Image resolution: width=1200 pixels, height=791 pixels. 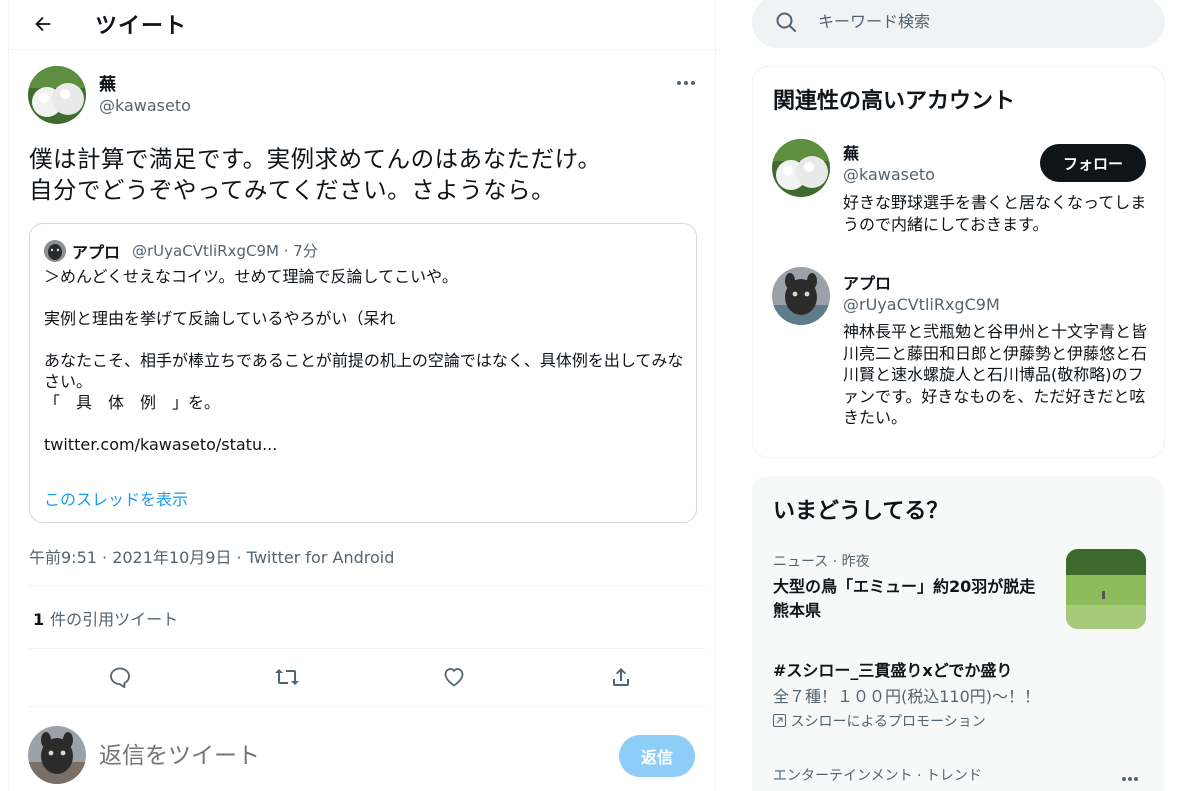 I want to click on quote-tweets-count: 1 件の引用ツイート, so click(x=105, y=618).